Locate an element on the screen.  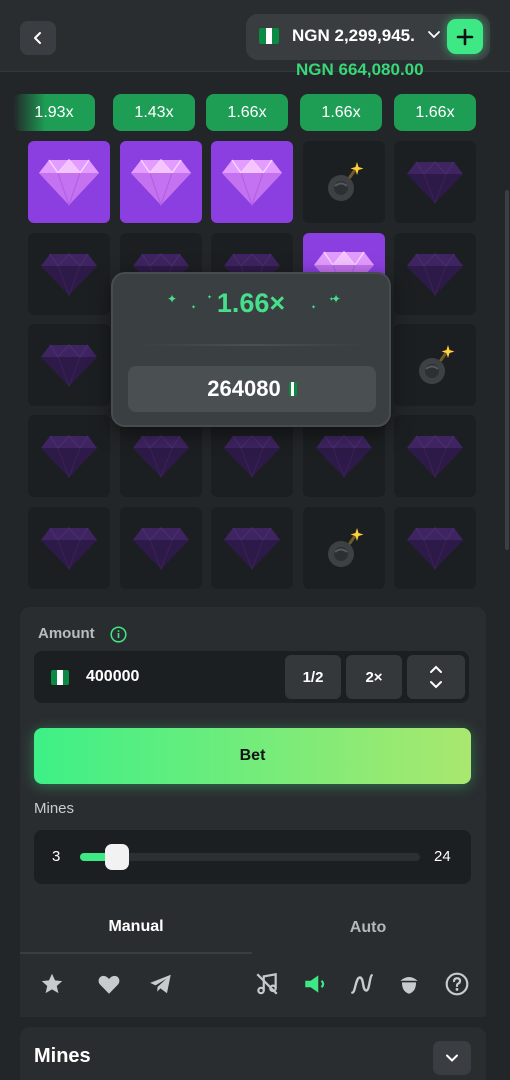
multiplier-chip: 1.43x is located at coordinates (154, 112).